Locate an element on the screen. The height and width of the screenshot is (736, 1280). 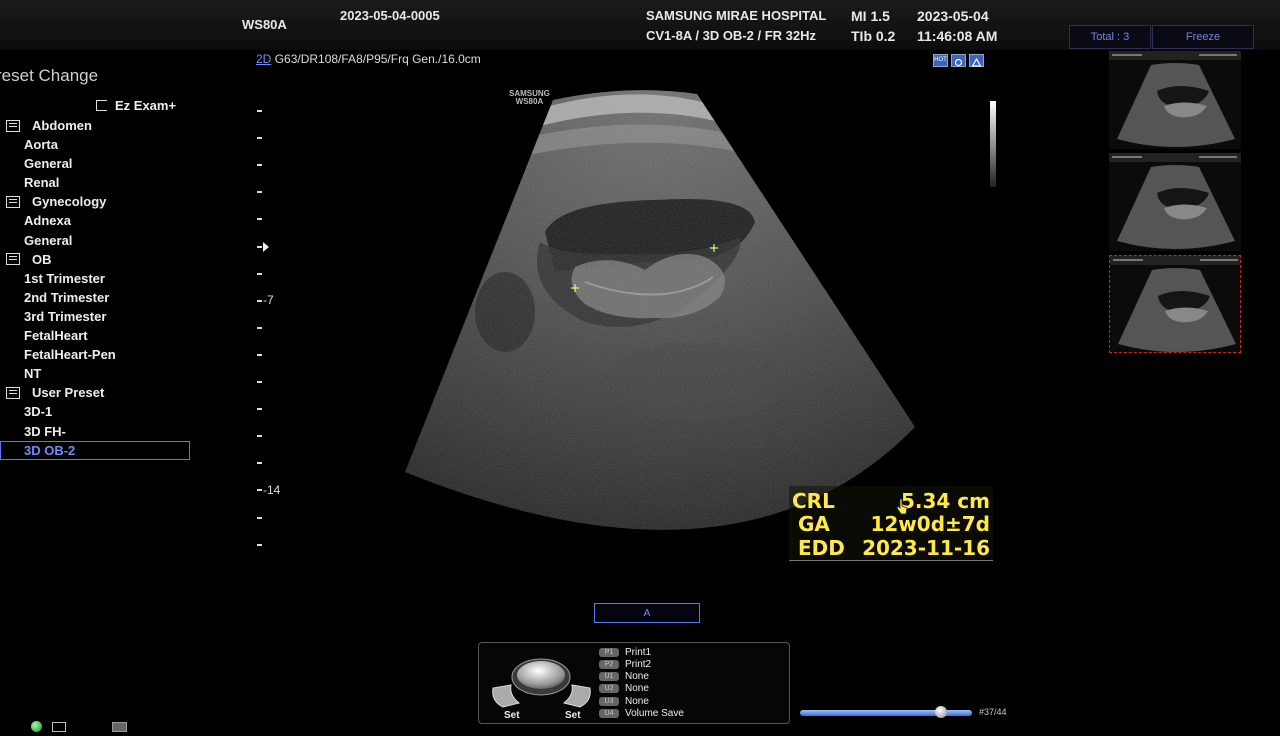
triangle-icon is located at coordinates (976, 60).